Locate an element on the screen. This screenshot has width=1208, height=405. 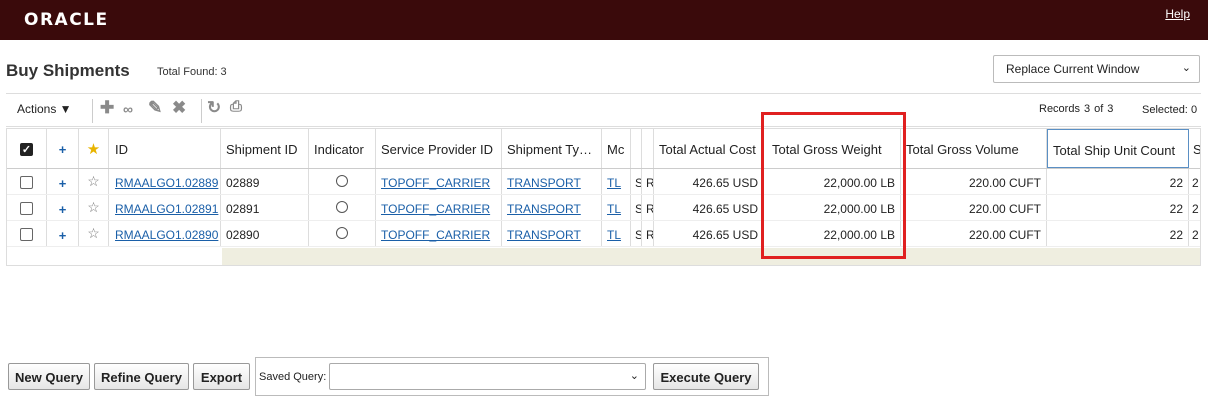
col-header-mode: Mc is located at coordinates (616, 148).